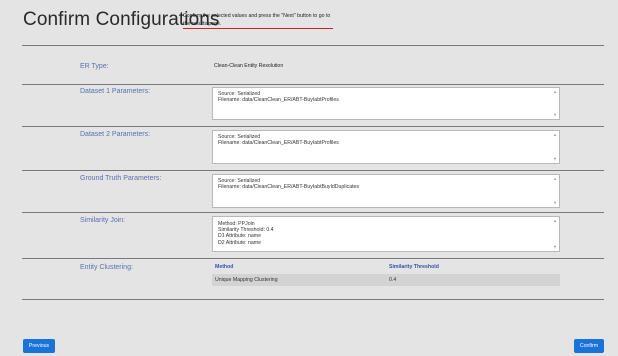 This screenshot has width=618, height=356. What do you see at coordinates (393, 280) in the screenshot?
I see `table-cell-threshold: 0.4` at bounding box center [393, 280].